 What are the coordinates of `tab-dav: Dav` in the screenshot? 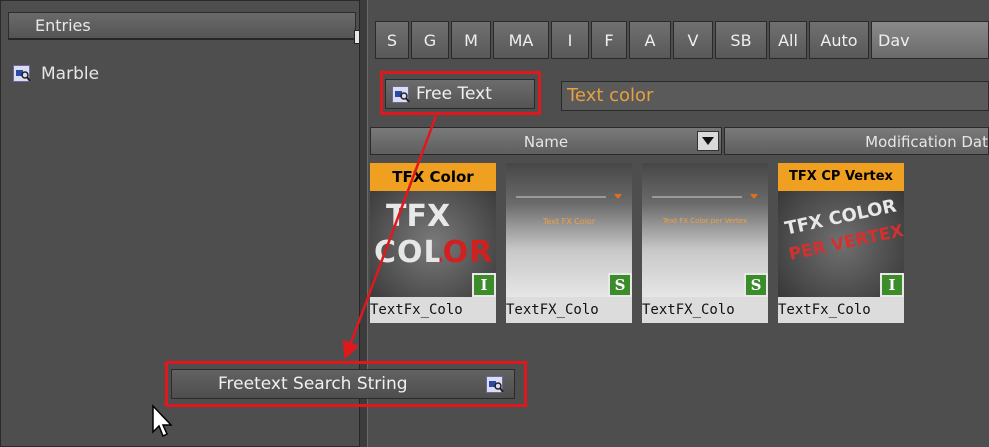 It's located at (930, 40).